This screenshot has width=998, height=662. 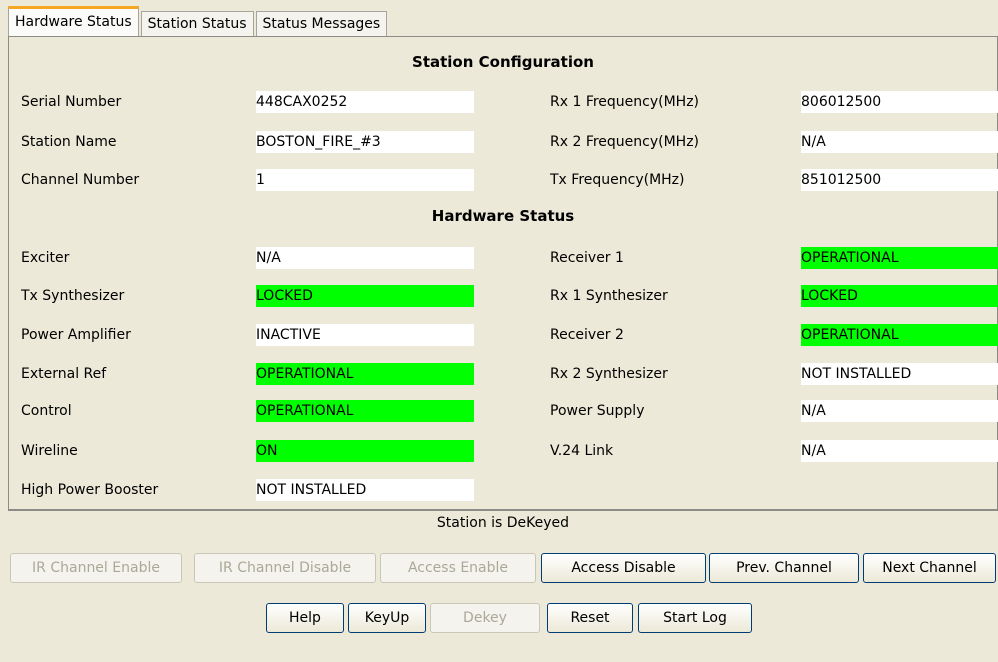 I want to click on v24-link-status: N/A, so click(x=899, y=451).